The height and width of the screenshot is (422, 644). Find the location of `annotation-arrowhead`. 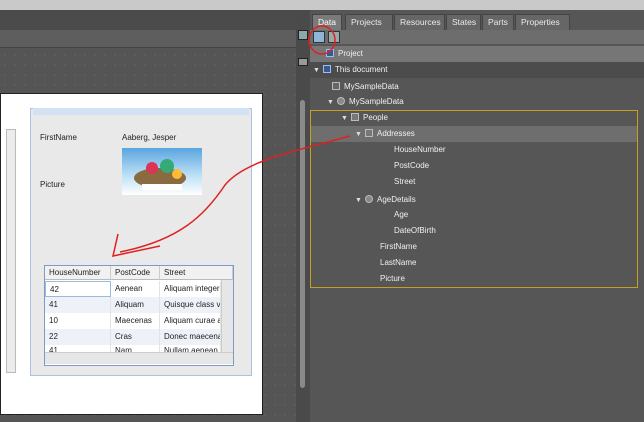

annotation-arrowhead is located at coordinates (136, 245).